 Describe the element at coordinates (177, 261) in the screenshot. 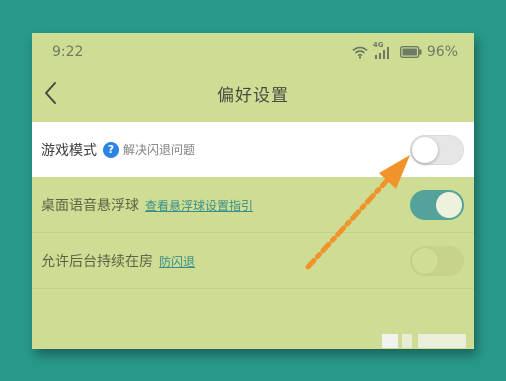

I see `anti-crash-link: 防闪退` at that location.